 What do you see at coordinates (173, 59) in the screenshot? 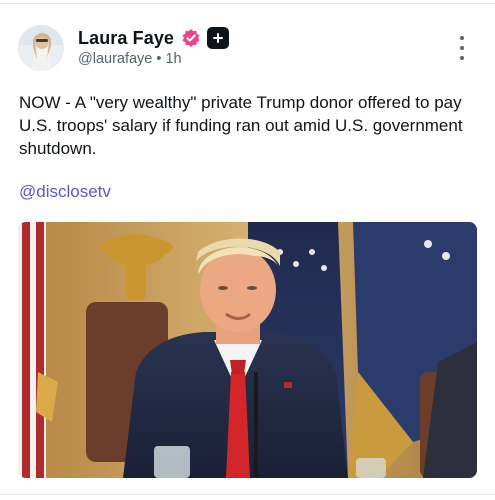
I see `post-timestamp: 1h` at bounding box center [173, 59].